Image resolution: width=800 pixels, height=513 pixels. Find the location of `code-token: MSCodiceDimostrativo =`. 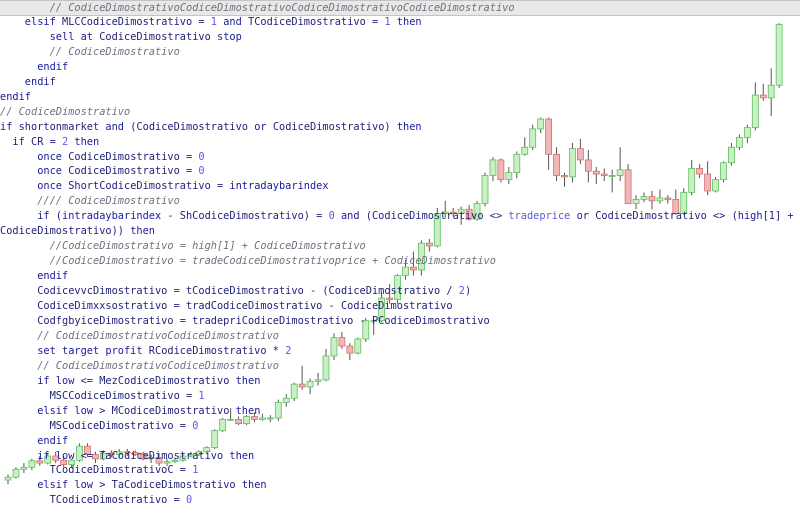

code-token: MSCodiceDimostrativo = is located at coordinates (96, 425).